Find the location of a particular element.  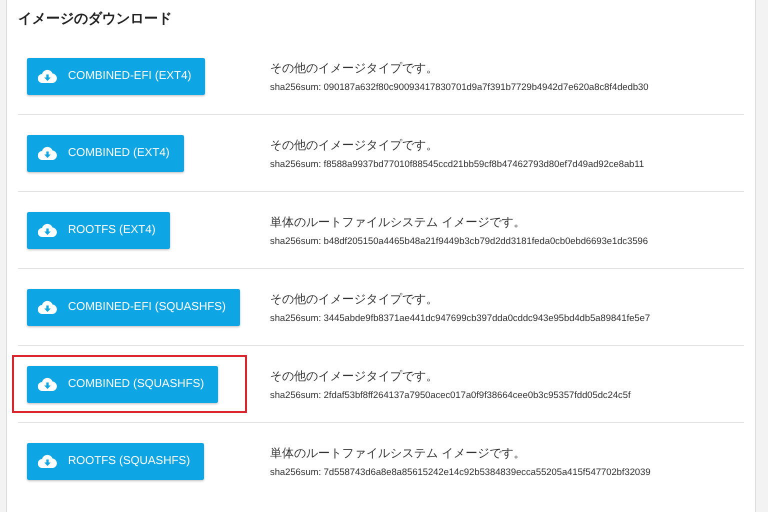

download-button: ROOTFS (EXT4) is located at coordinates (98, 230).